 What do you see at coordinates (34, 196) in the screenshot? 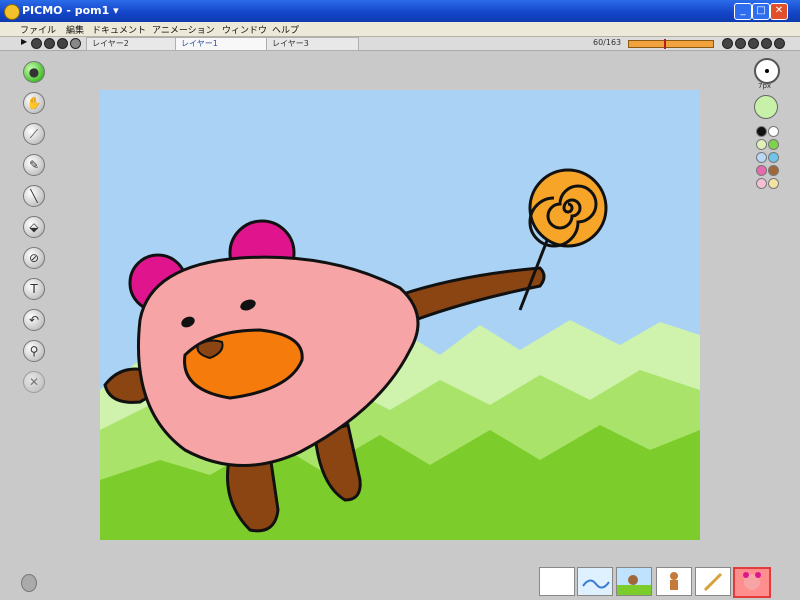
I see `line-tool: ╲` at bounding box center [34, 196].